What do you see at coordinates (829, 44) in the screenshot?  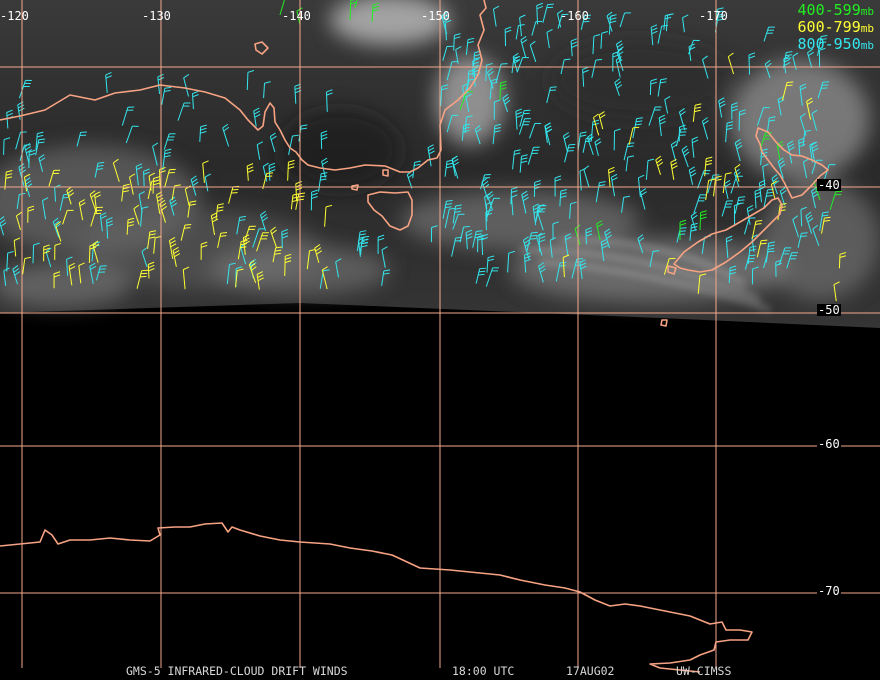 I see `legend-range-label: 800-950` at bounding box center [829, 44].